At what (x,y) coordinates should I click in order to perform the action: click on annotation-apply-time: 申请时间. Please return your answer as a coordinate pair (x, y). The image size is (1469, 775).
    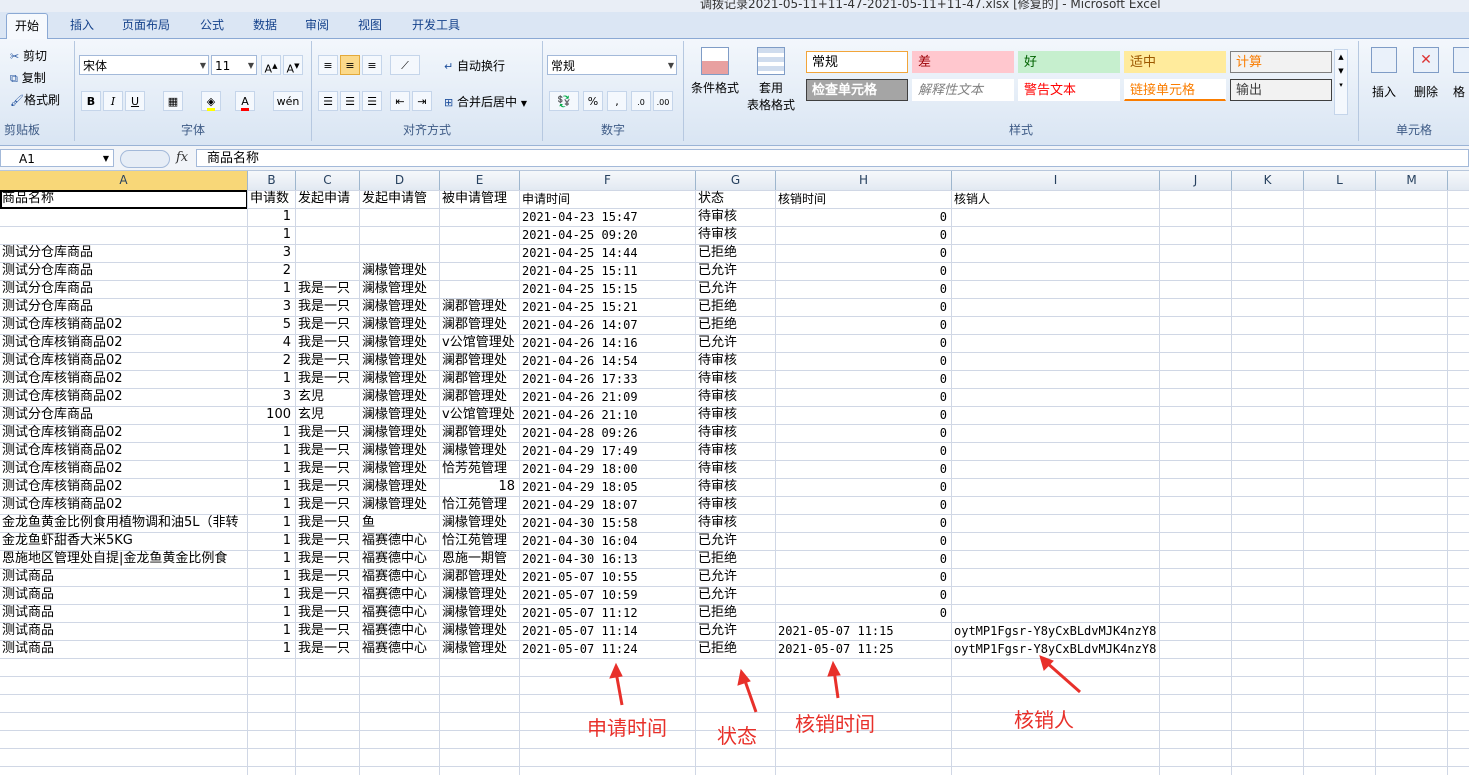
    Looking at the image, I should click on (627, 728).